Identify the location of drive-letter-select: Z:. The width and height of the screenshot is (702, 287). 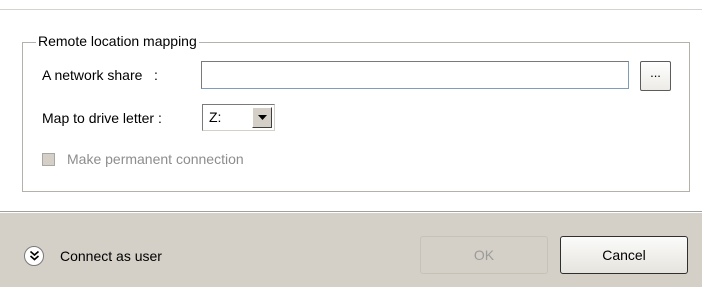
(238, 117).